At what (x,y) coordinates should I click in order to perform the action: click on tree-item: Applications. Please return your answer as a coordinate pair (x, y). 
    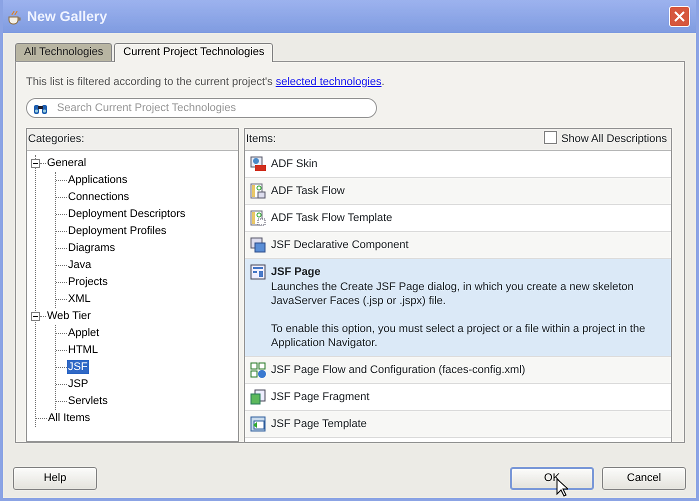
    Looking at the image, I should click on (97, 180).